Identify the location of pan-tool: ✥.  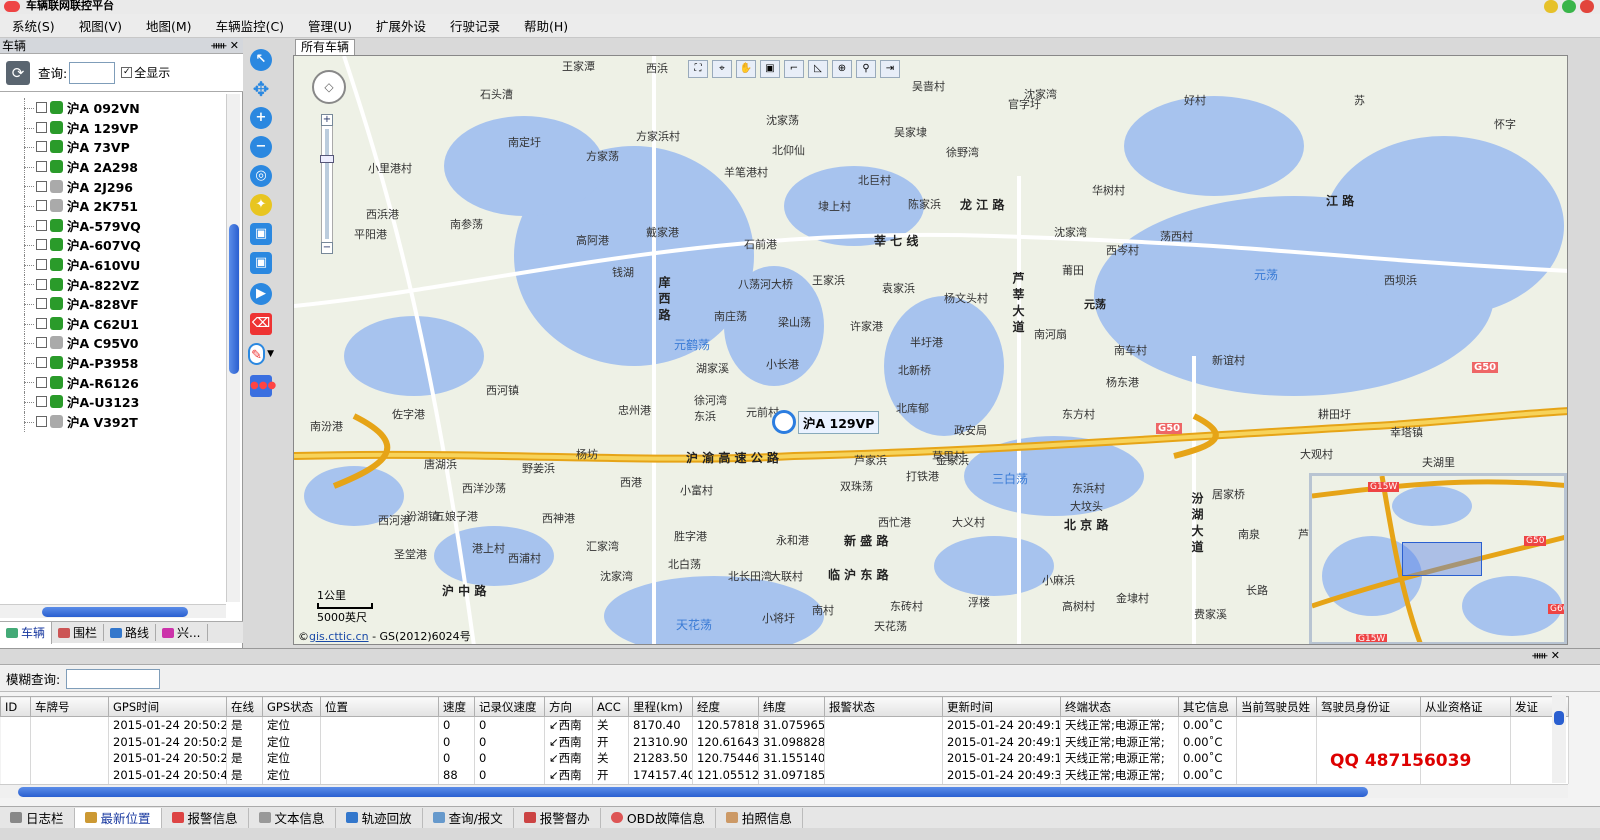
(261, 89).